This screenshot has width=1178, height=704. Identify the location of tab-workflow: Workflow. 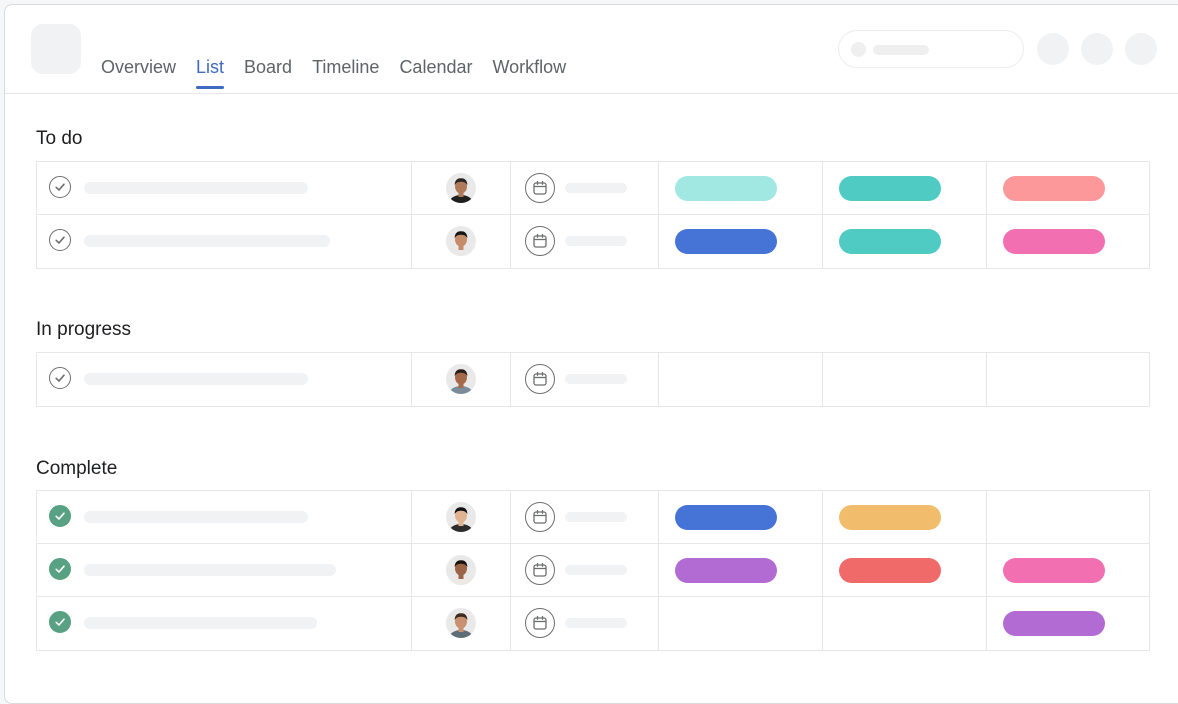
(529, 71).